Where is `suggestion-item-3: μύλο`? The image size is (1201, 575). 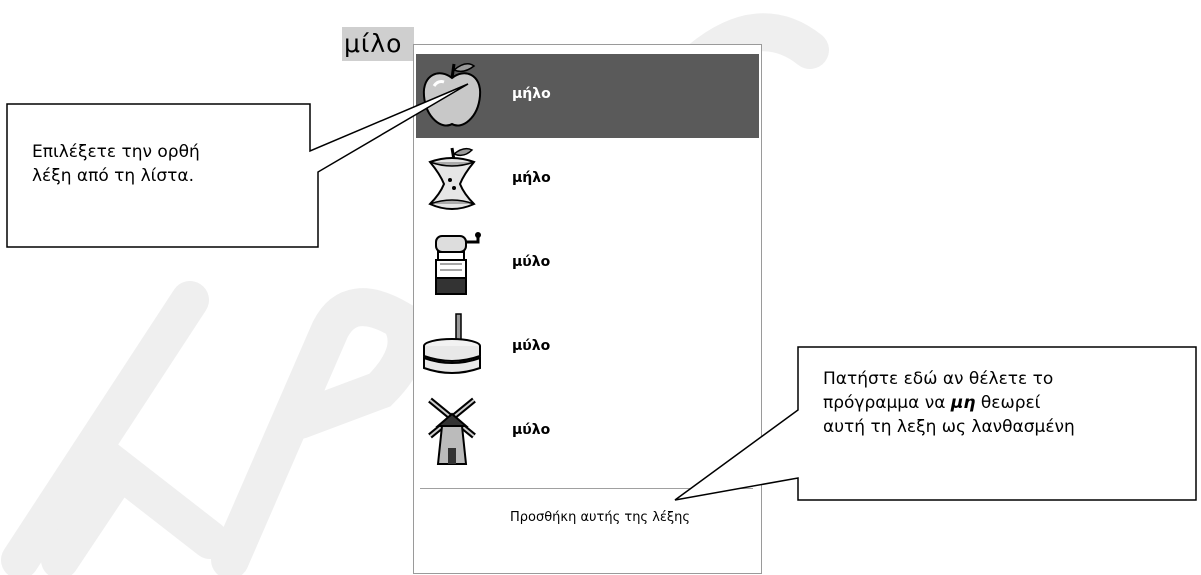
suggestion-item-3: μύλο is located at coordinates (587, 264).